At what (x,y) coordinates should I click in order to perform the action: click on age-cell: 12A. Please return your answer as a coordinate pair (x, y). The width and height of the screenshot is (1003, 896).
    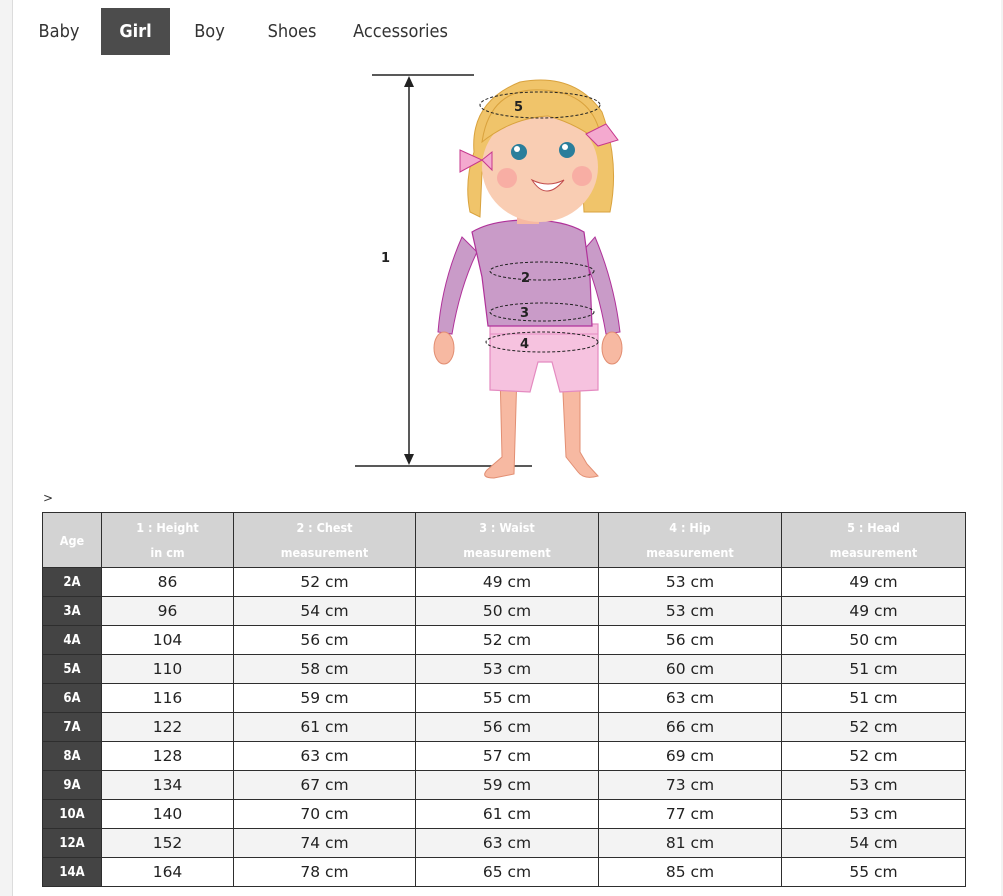
    Looking at the image, I should click on (72, 843).